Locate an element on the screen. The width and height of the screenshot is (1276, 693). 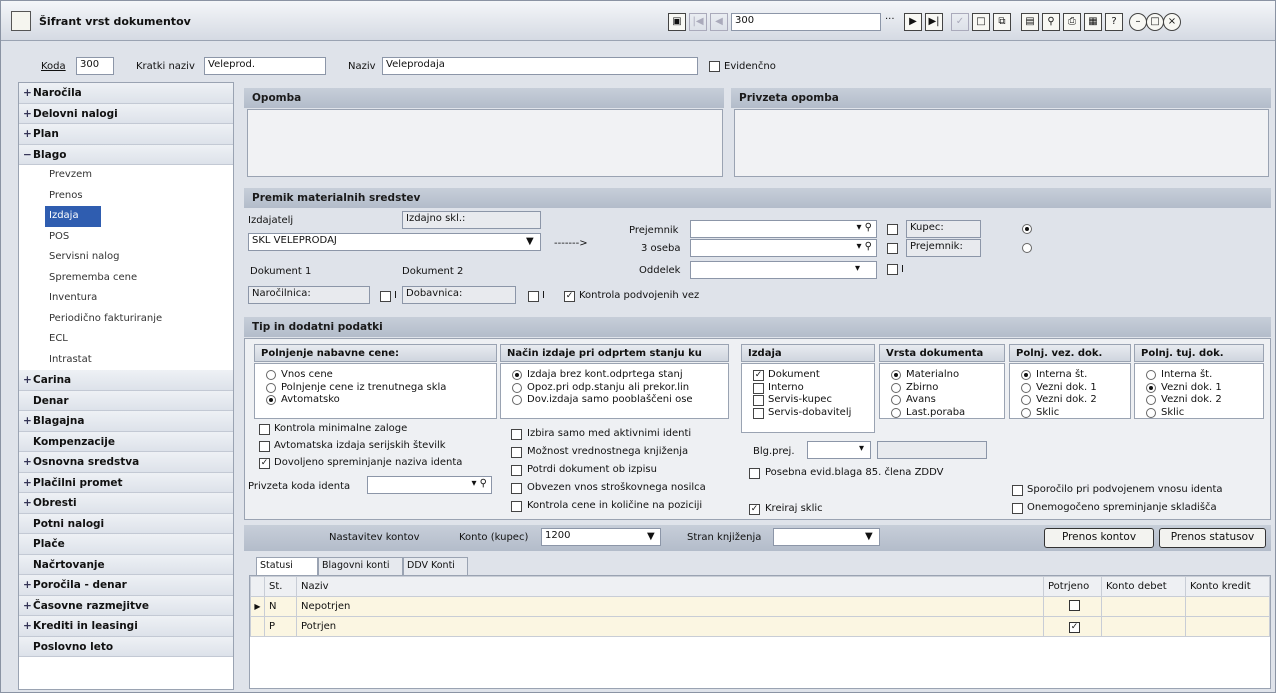
opomba-textarea is located at coordinates (485, 143).